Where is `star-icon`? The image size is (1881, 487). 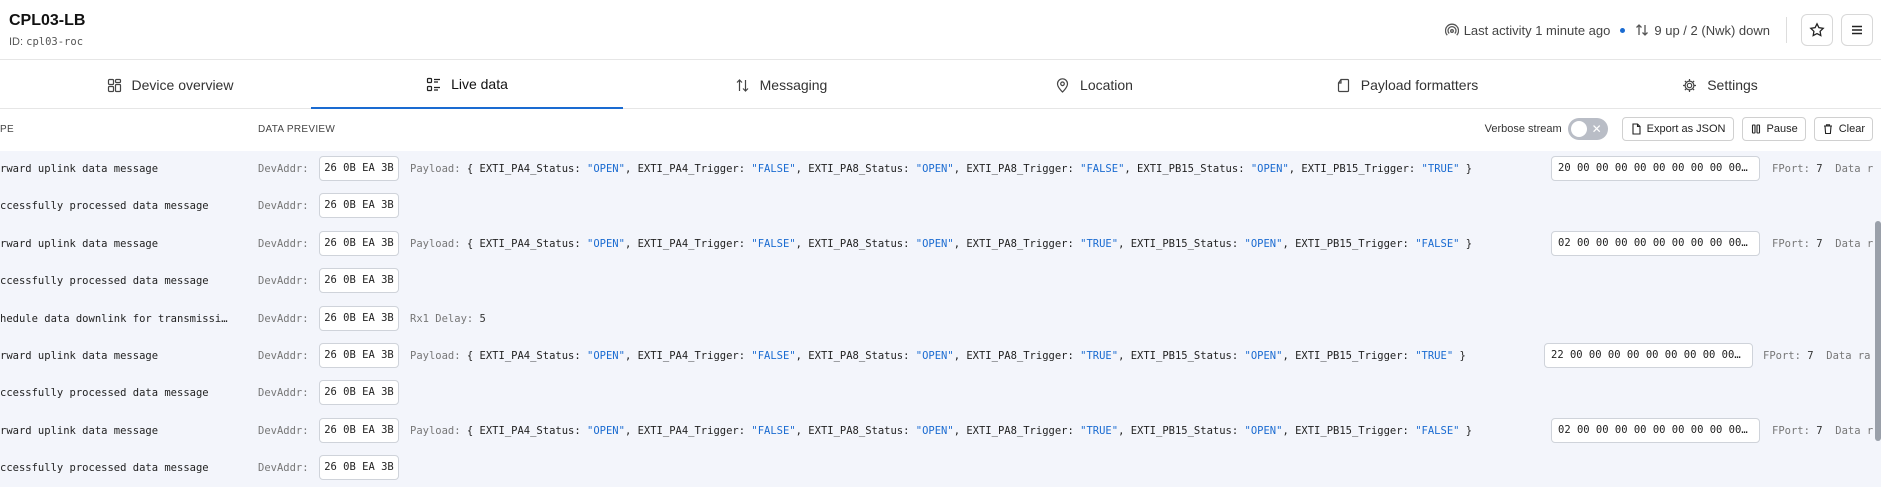 star-icon is located at coordinates (1817, 29).